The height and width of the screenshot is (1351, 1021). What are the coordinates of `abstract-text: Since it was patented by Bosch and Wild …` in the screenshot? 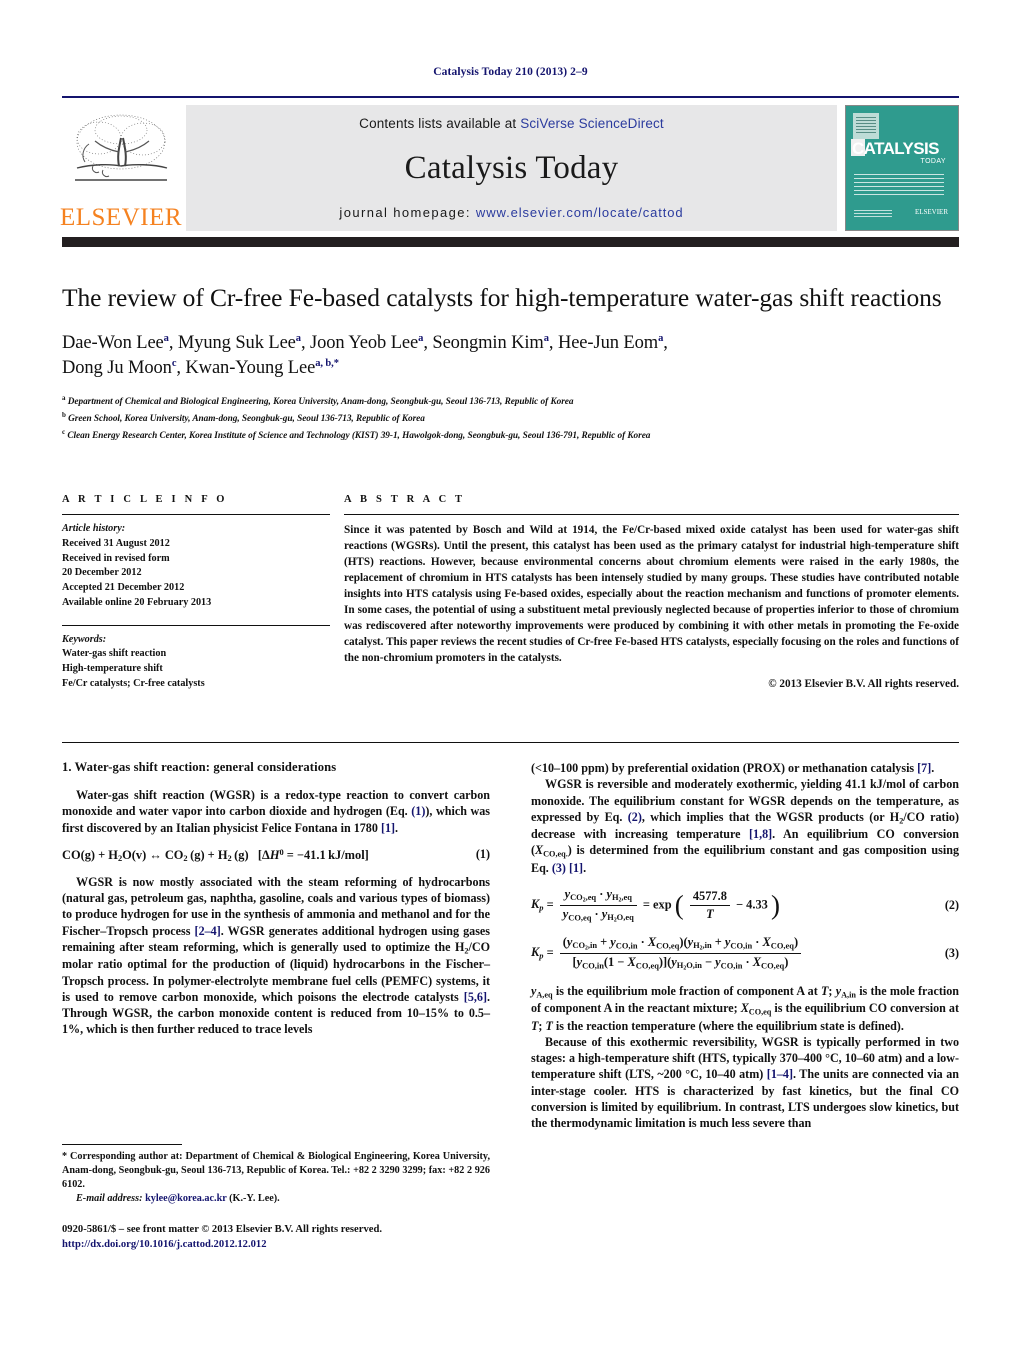 It's located at (651, 594).